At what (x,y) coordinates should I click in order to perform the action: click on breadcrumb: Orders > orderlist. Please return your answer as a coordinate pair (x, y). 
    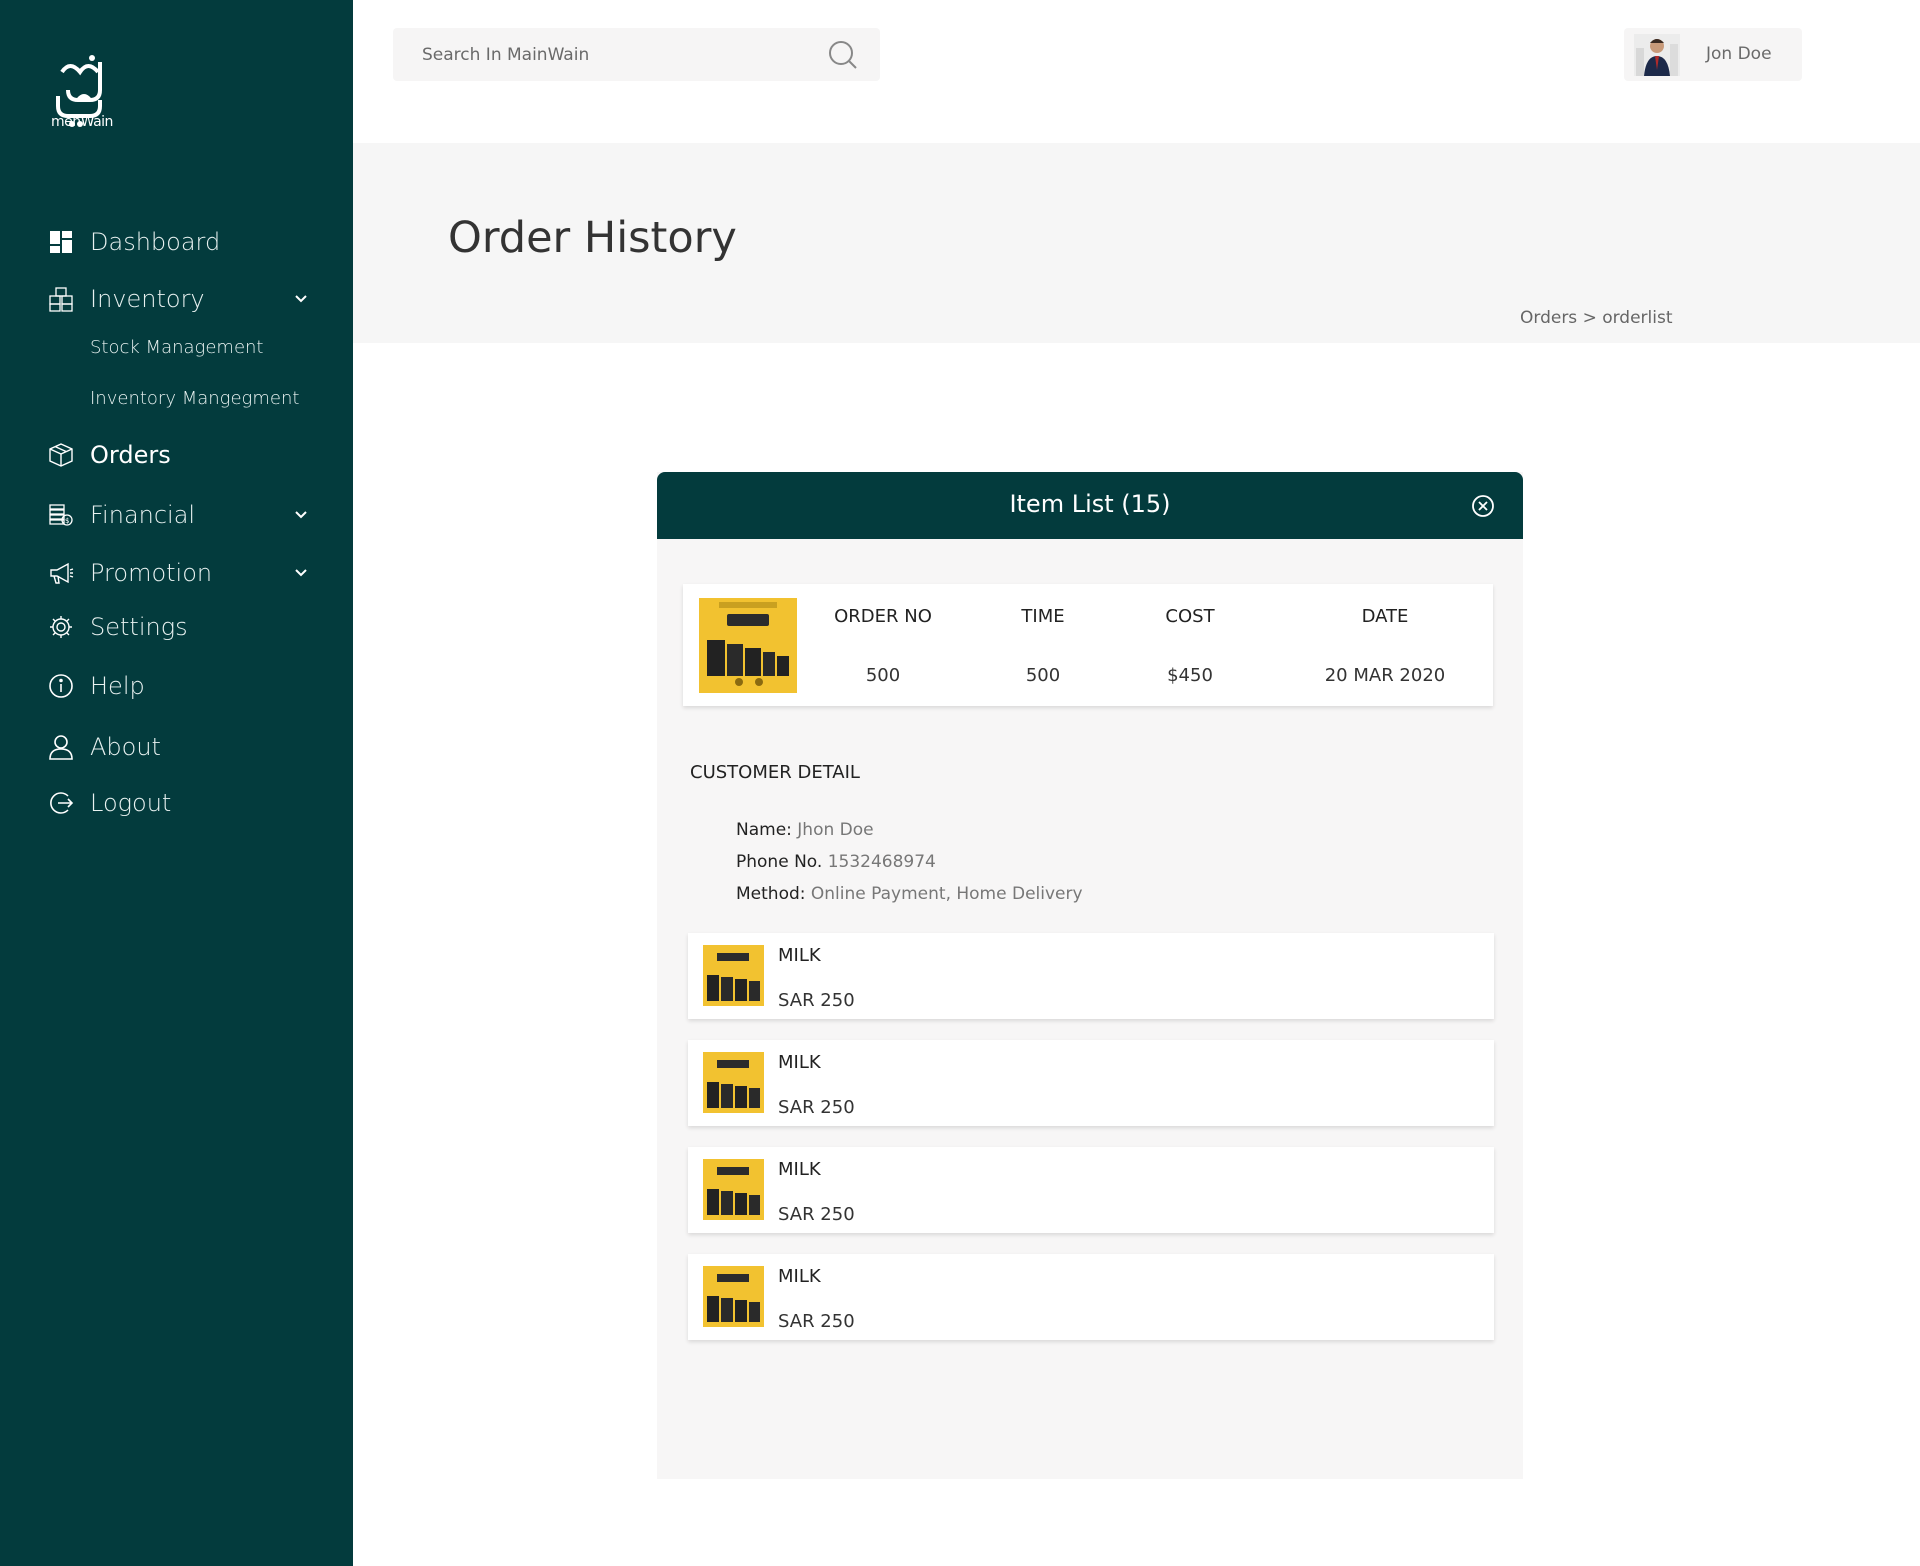
    Looking at the image, I should click on (1596, 318).